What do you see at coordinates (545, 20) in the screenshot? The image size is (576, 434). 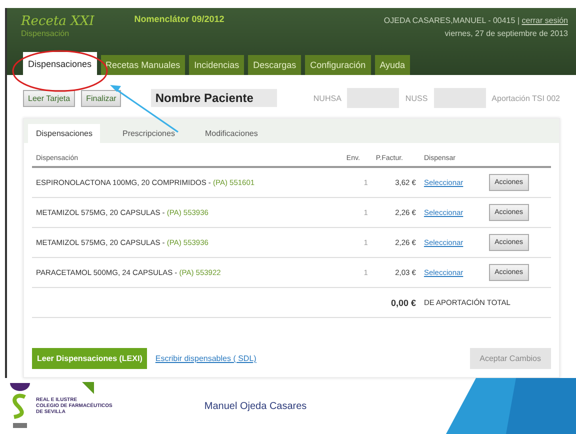 I see `logout-link: cerrar sesión` at bounding box center [545, 20].